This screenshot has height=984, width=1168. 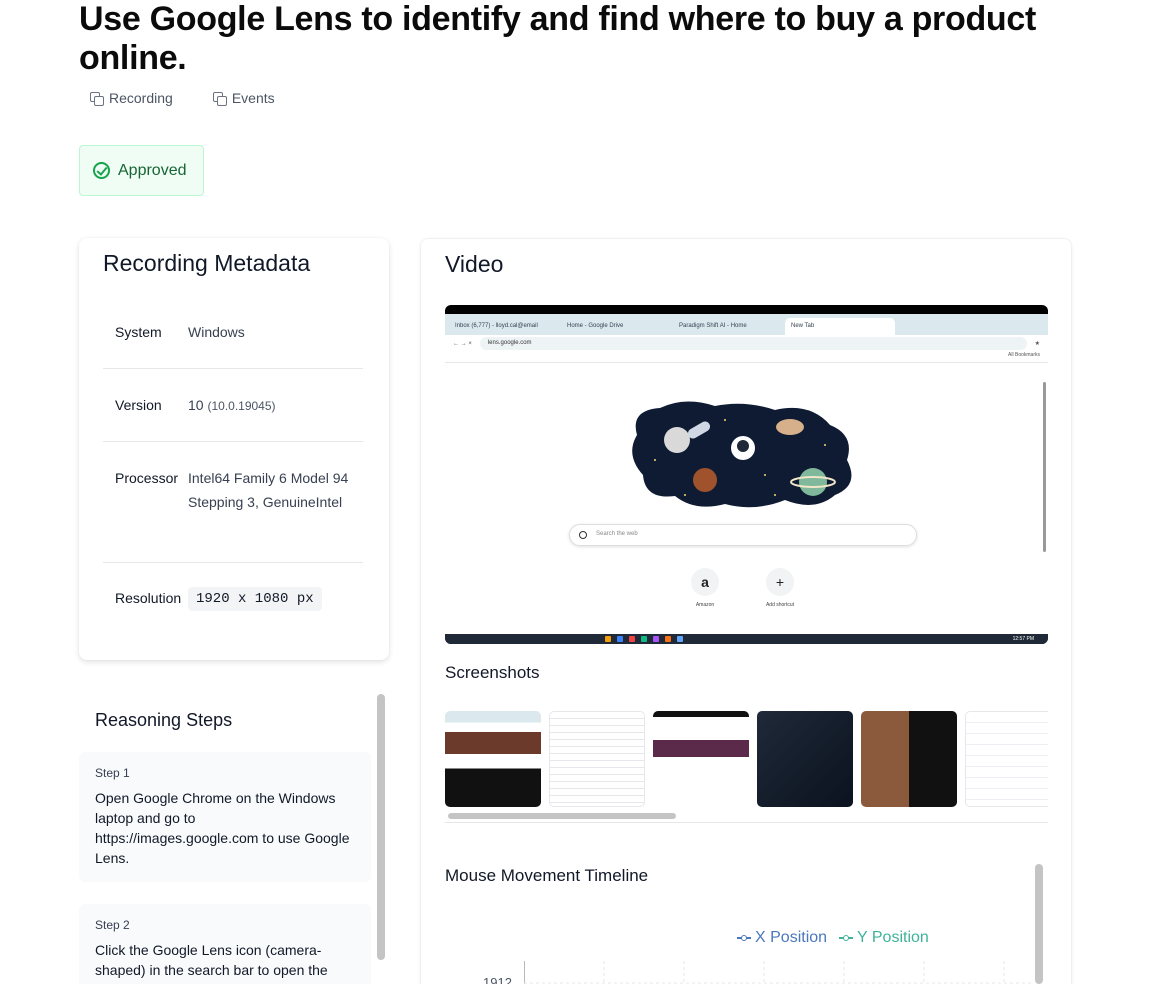 I want to click on resolution-value: 1920 x 1080 px, so click(x=255, y=599).